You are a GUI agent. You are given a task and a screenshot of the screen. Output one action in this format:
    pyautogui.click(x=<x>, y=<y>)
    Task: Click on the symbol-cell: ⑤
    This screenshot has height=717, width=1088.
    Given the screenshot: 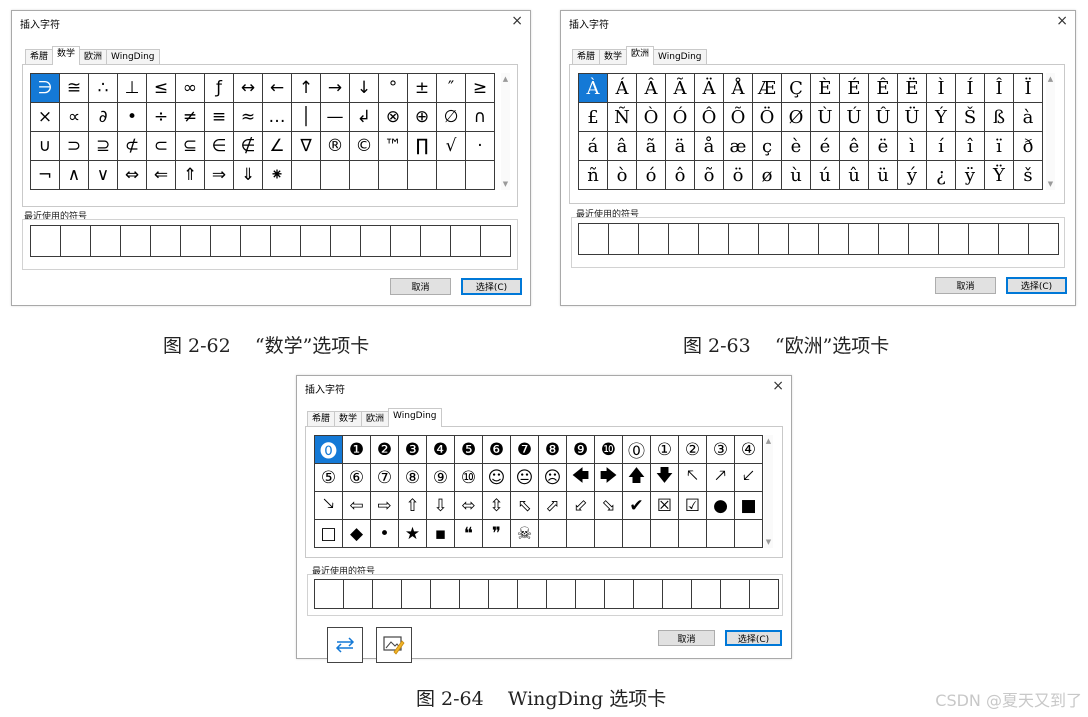 What is the action you would take?
    pyautogui.click(x=329, y=478)
    